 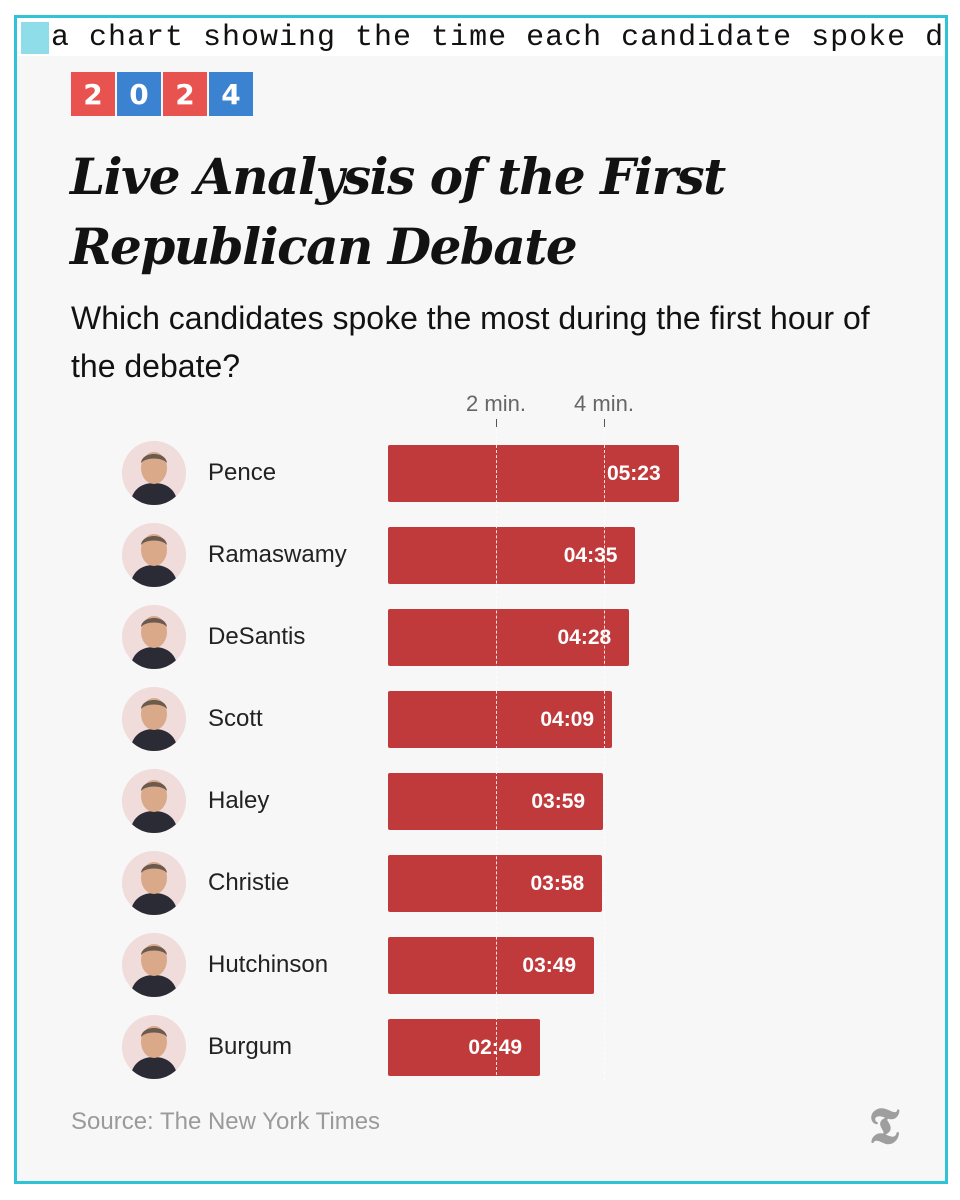 I want to click on candidate-name: Haley, so click(x=239, y=800).